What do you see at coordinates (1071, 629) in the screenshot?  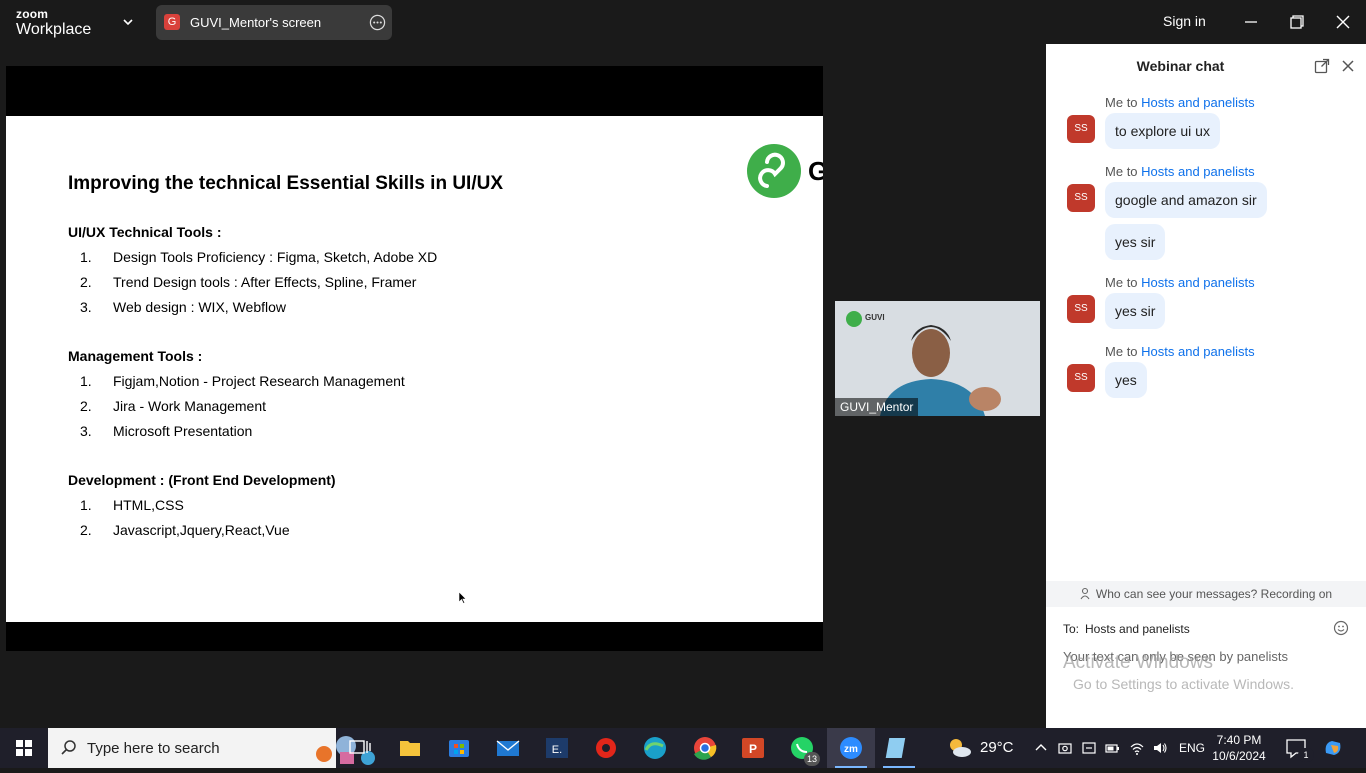 I see `to-label: To:` at bounding box center [1071, 629].